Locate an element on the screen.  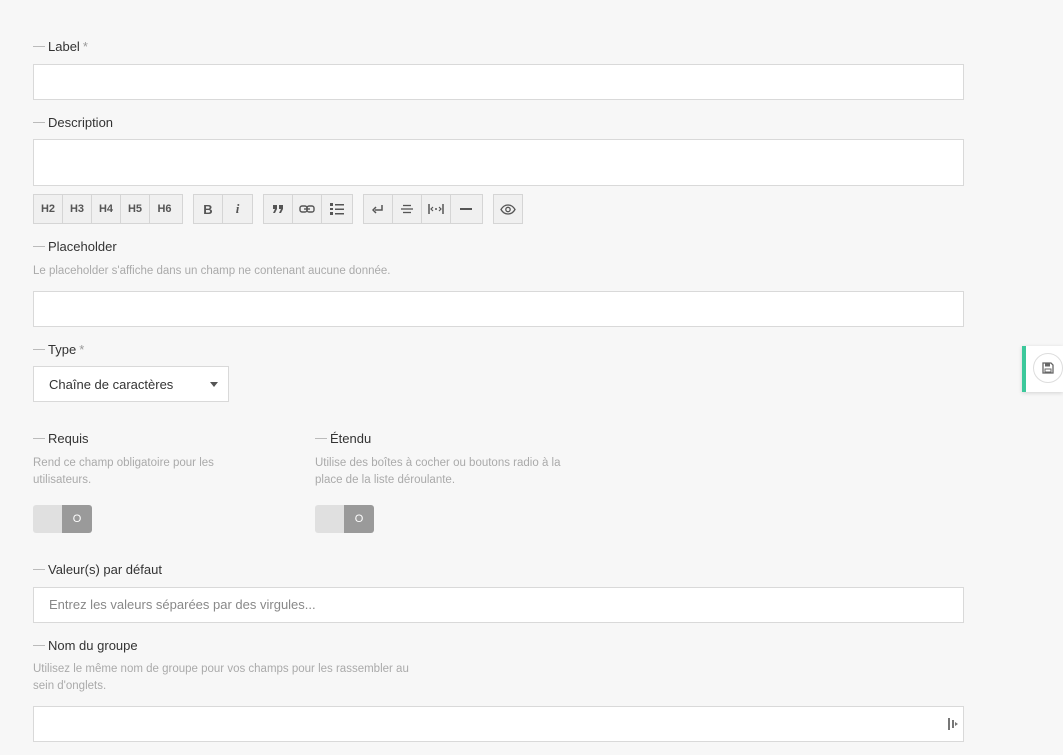
chevron-down-icon is located at coordinates (214, 384).